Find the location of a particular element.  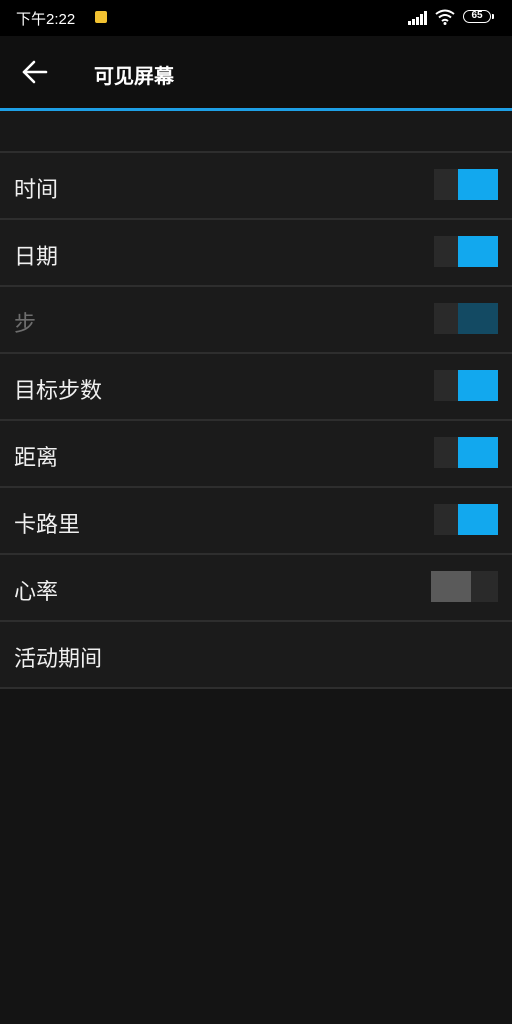

arrow-left-icon is located at coordinates (35, 72).